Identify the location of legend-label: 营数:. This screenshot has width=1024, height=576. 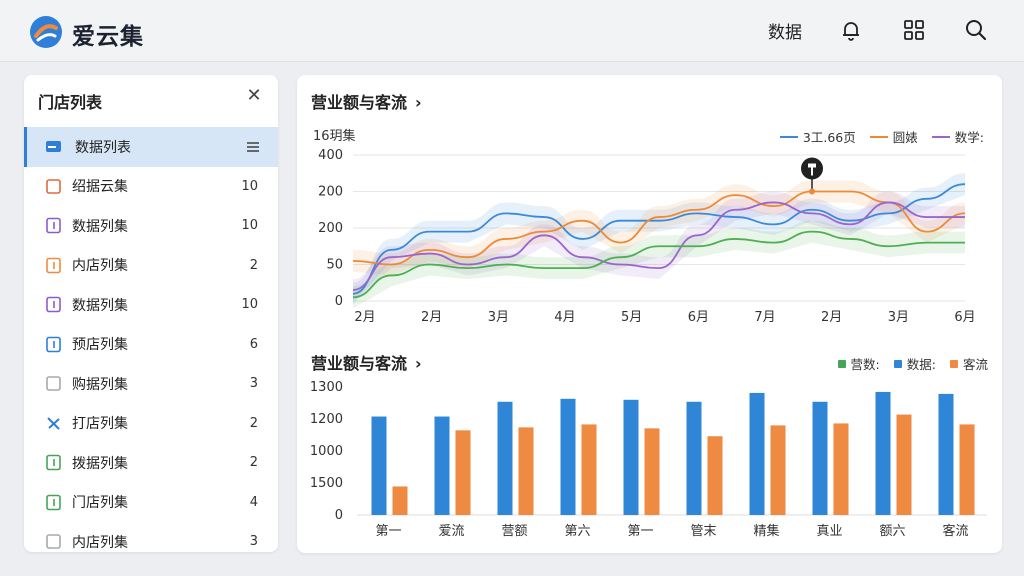
(865, 364).